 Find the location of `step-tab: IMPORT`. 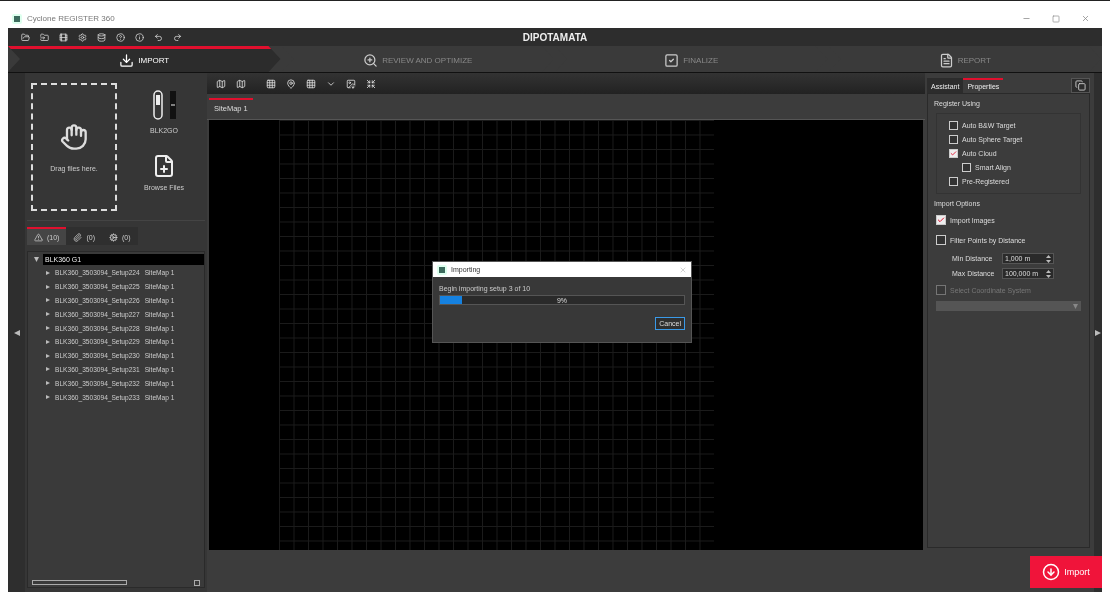

step-tab: IMPORT is located at coordinates (144, 59).